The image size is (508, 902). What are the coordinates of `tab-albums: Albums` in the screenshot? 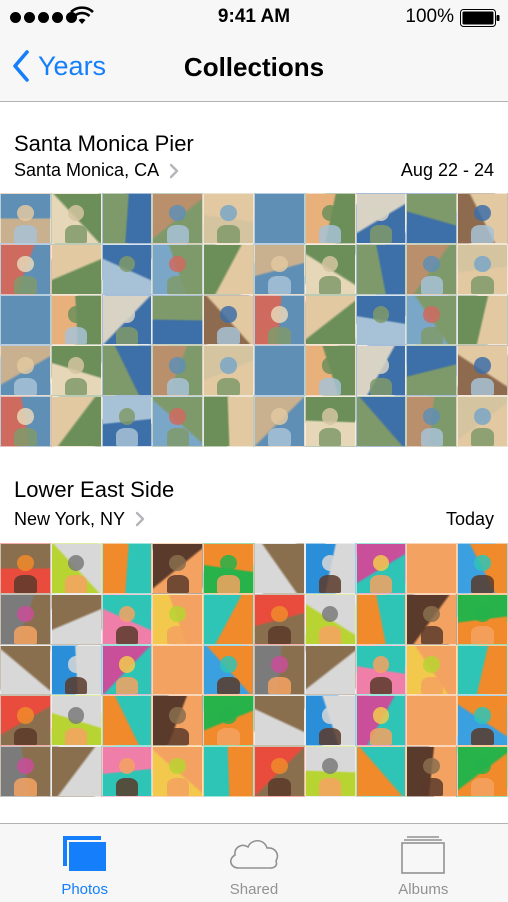 It's located at (423, 863).